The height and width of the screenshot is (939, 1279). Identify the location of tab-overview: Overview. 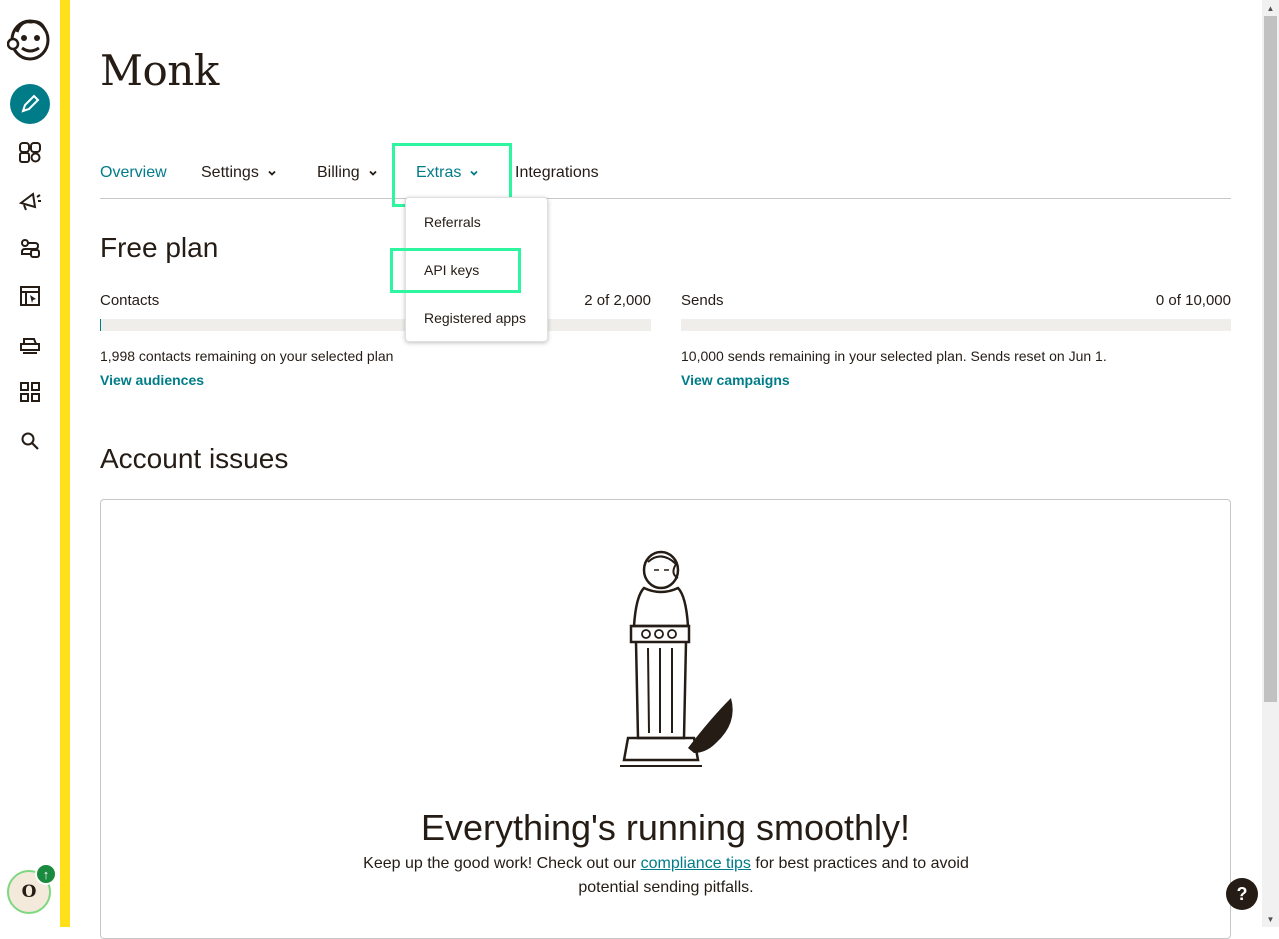
(133, 173).